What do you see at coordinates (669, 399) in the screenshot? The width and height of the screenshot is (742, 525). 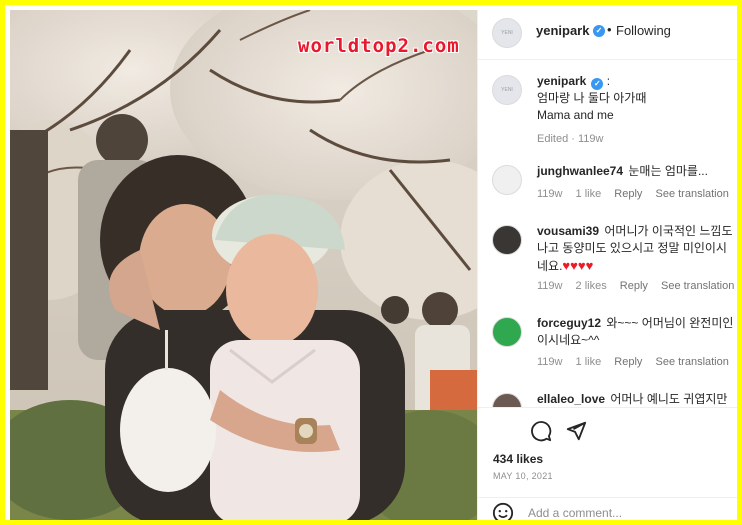 I see `comment-body: 어머나 예니도 귀엽지만` at bounding box center [669, 399].